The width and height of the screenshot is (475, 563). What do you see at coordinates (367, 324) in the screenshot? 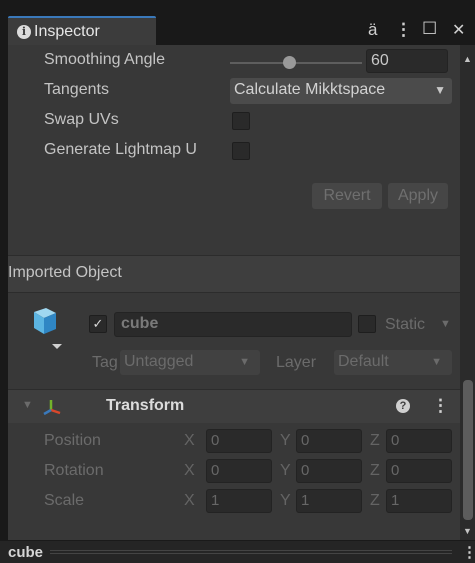
I see `static-checkbox` at bounding box center [367, 324].